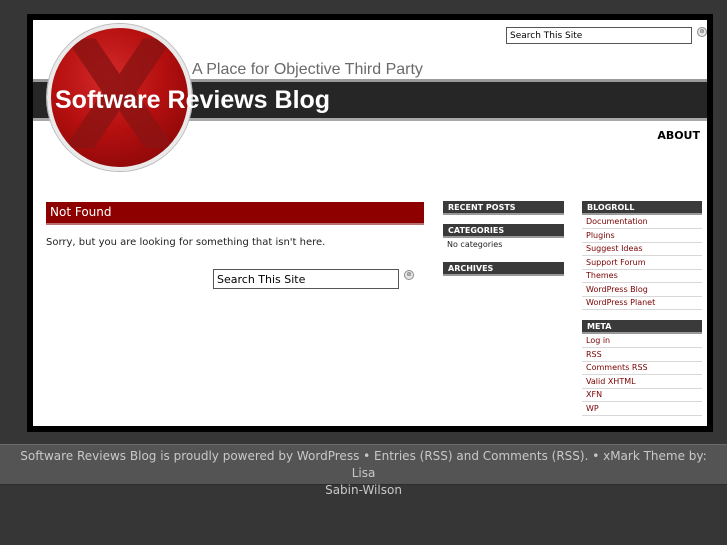  I want to click on meta-link-xfn: XFN, so click(642, 395).